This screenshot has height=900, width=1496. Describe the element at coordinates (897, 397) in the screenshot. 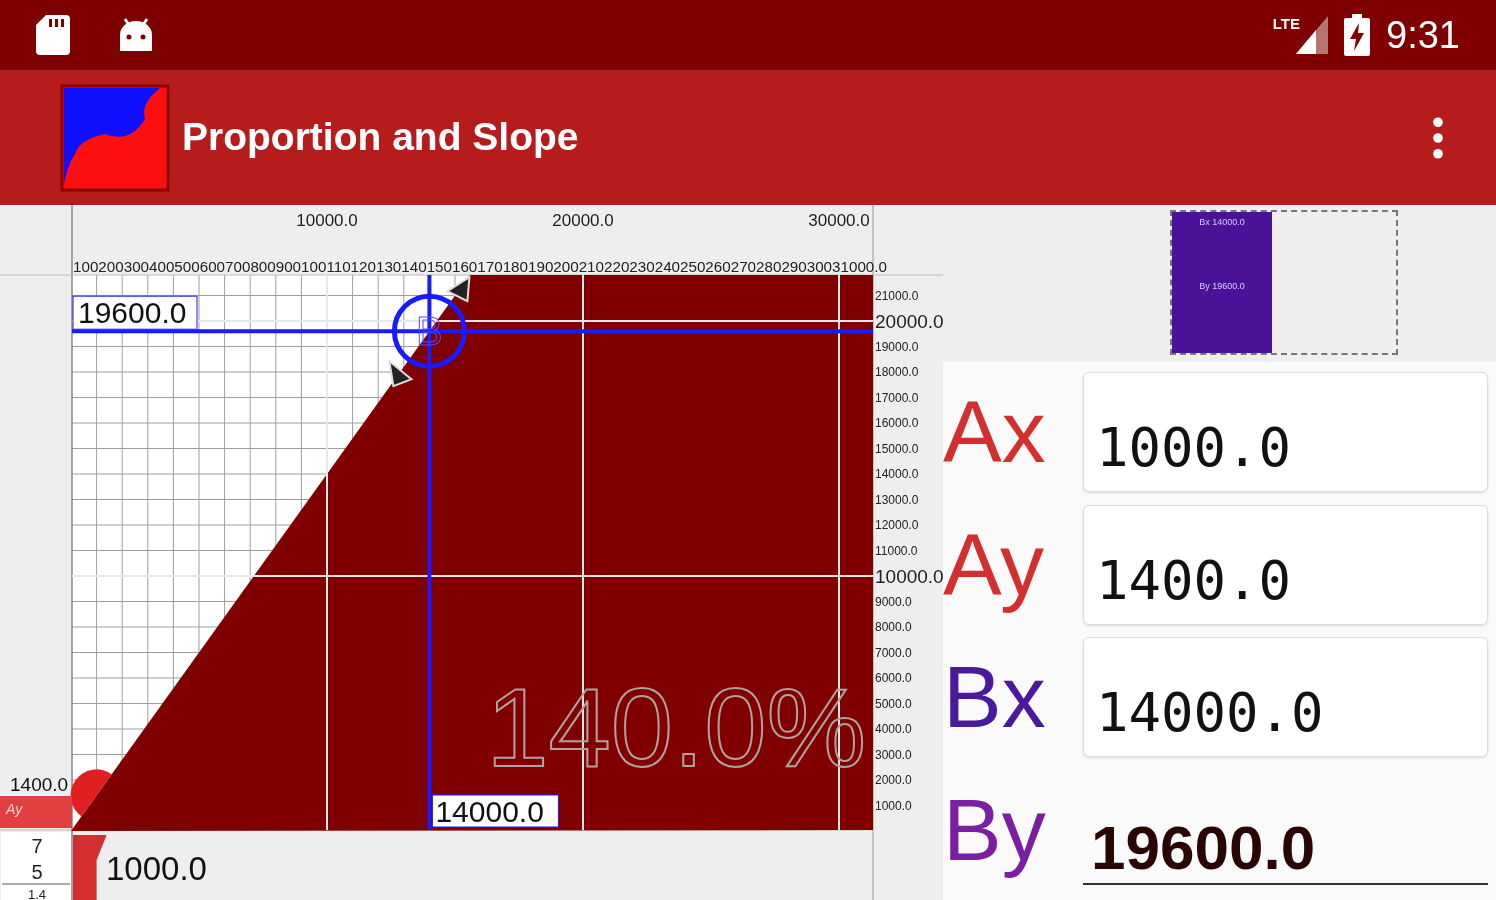

I see `axis-label: 17000.0` at that location.